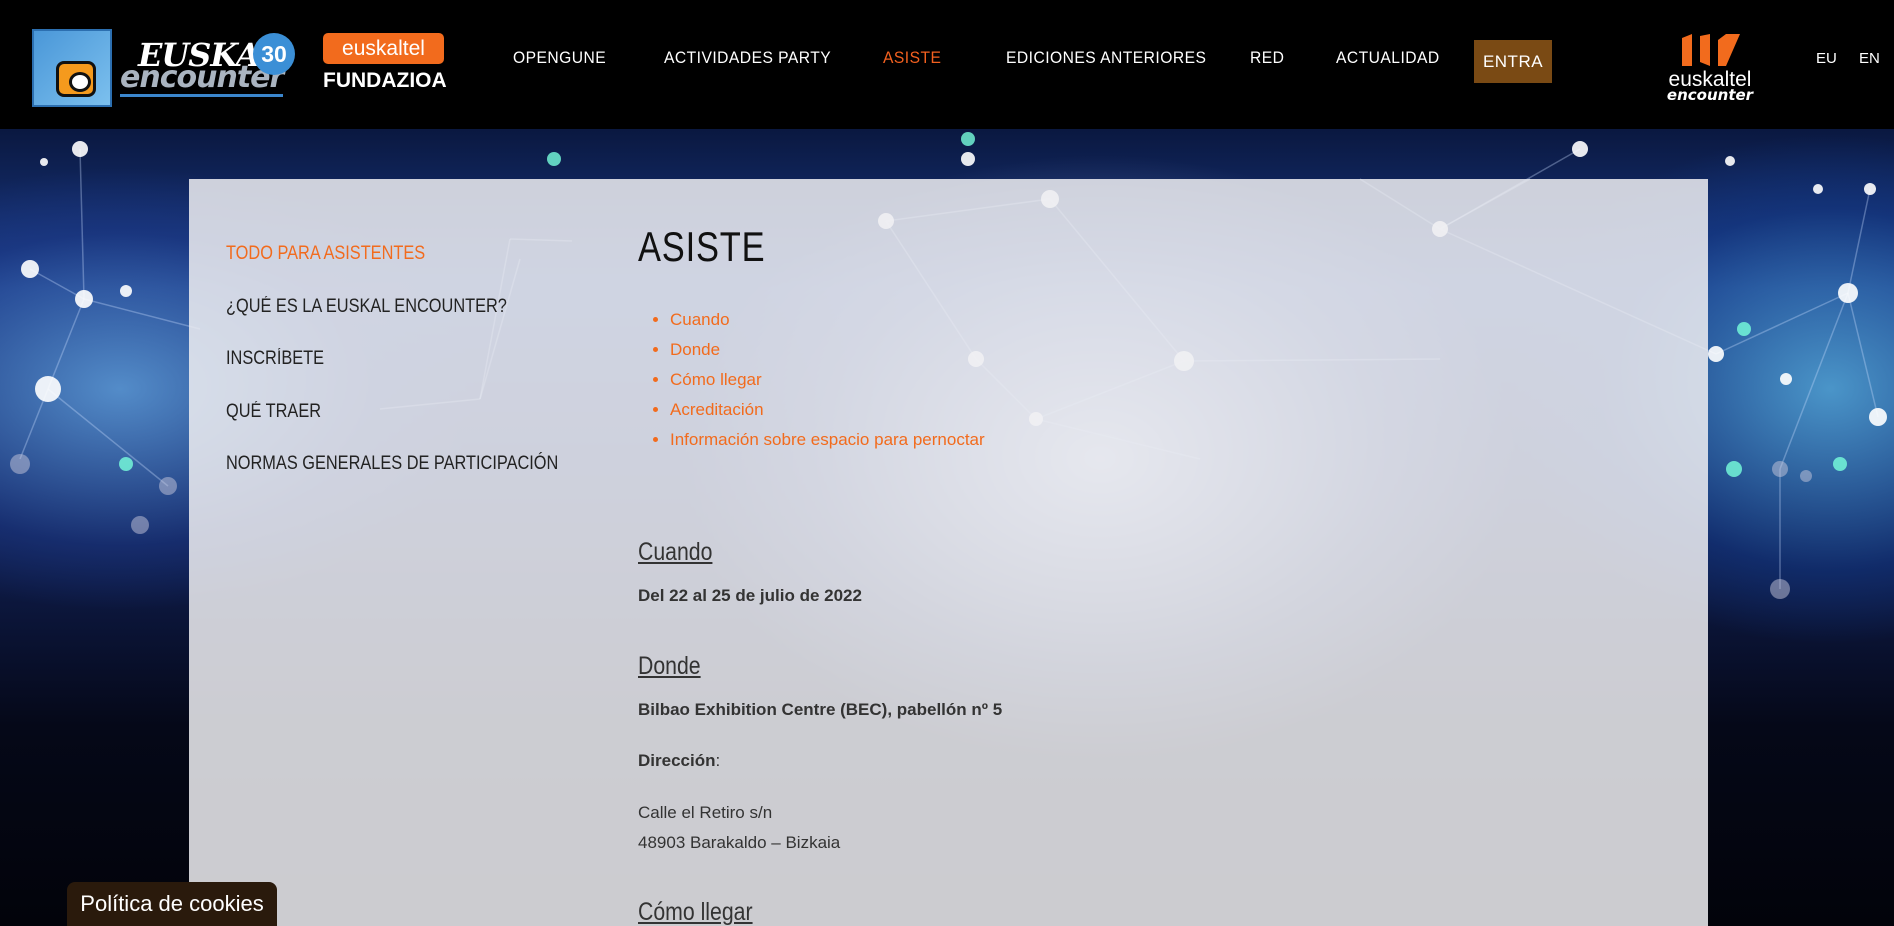 Image resolution: width=1894 pixels, height=926 pixels. Describe the element at coordinates (827, 410) in the screenshot. I see `toc-item: Acreditación` at that location.